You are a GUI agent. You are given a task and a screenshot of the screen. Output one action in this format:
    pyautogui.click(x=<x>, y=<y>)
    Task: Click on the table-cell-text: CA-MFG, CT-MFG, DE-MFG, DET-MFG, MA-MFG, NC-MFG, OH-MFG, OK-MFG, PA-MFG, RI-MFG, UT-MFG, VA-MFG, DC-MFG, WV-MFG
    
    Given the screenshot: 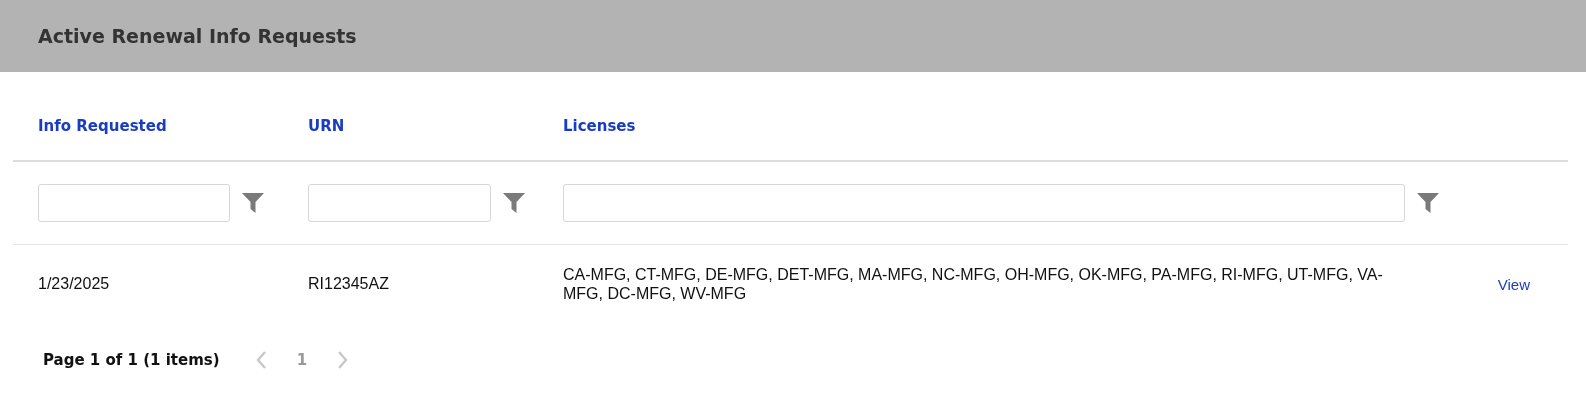 What is the action you would take?
    pyautogui.click(x=973, y=284)
    